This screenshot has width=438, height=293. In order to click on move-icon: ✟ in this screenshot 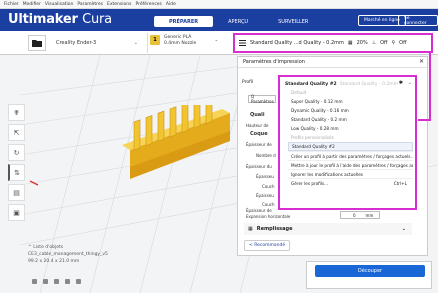, I will do `click(16, 112)`.